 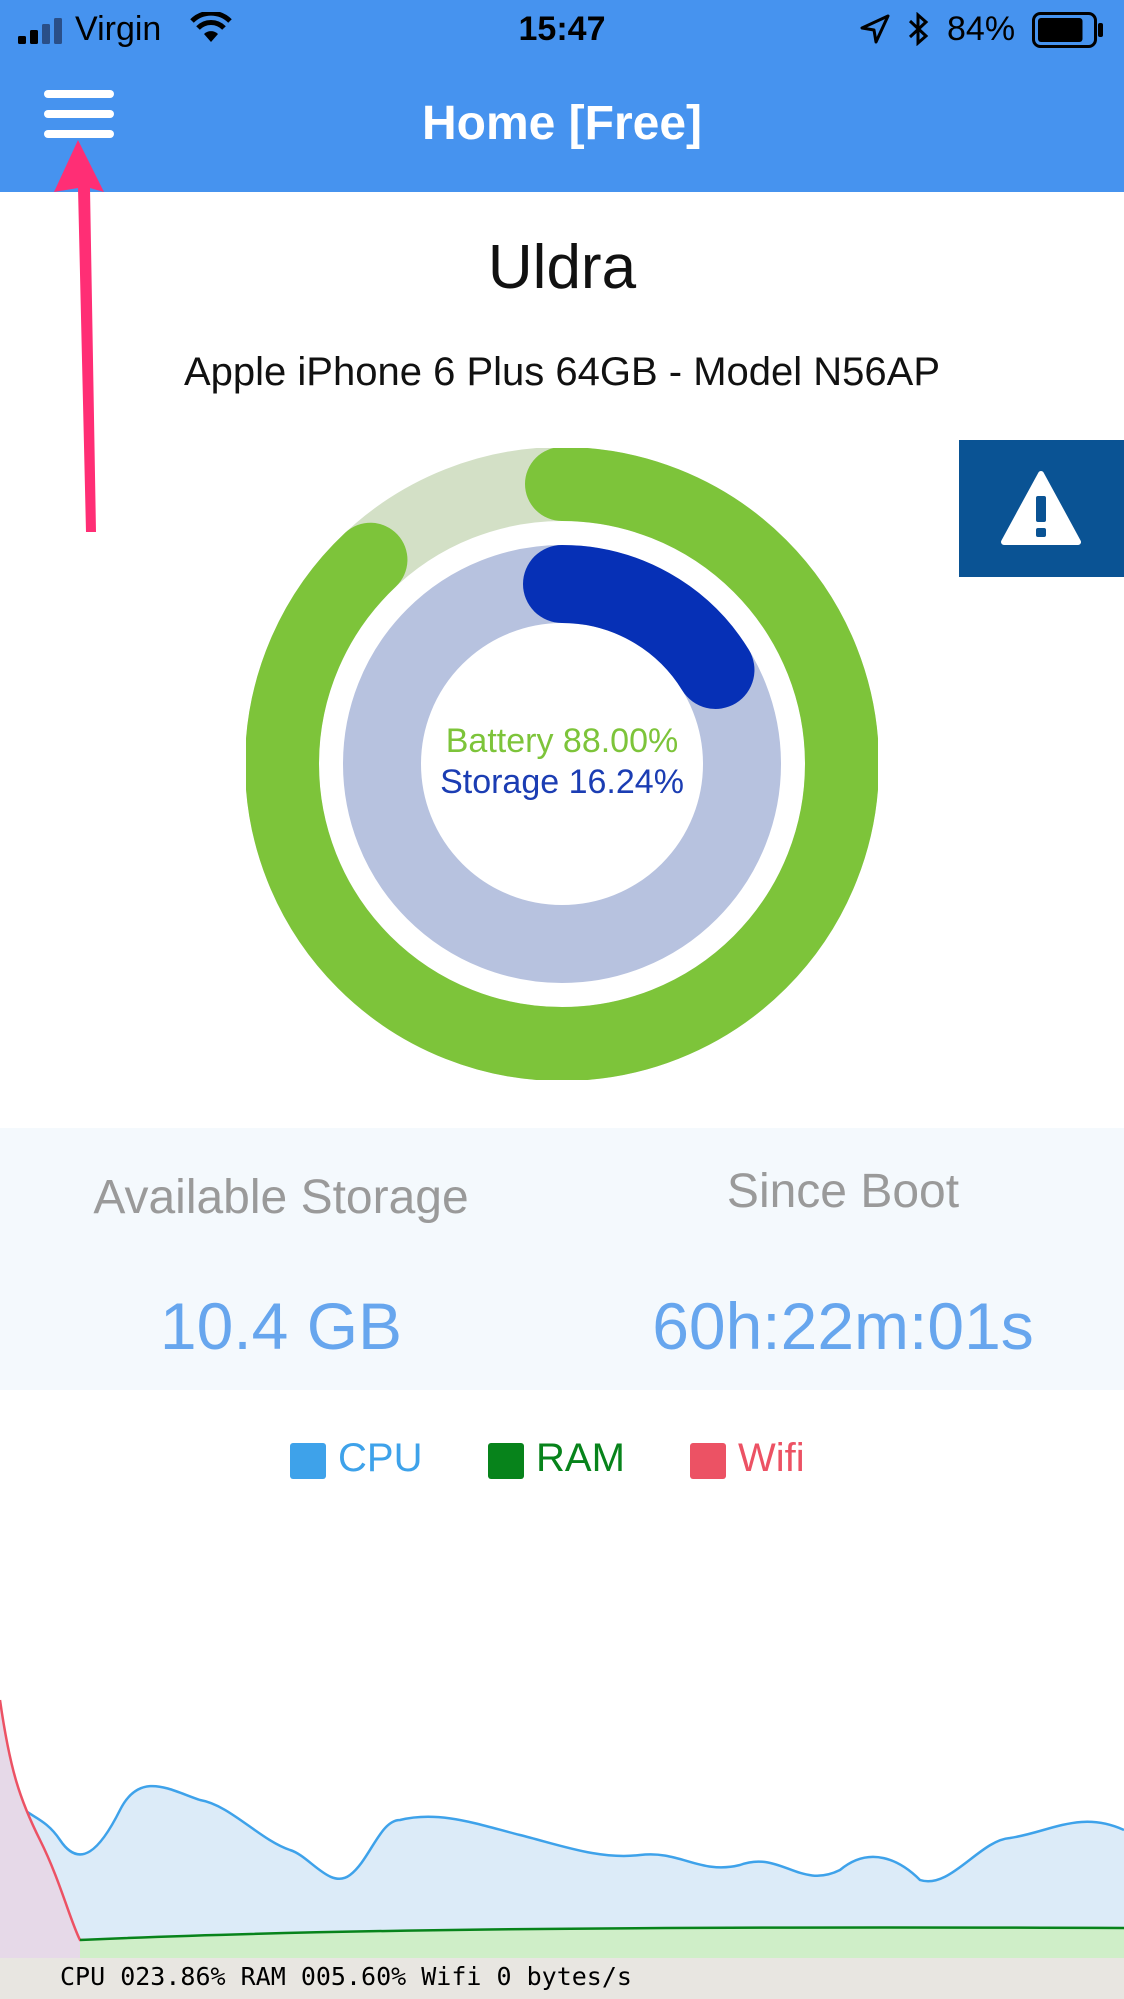 What do you see at coordinates (708, 1461) in the screenshot?
I see `wifi-swatch` at bounding box center [708, 1461].